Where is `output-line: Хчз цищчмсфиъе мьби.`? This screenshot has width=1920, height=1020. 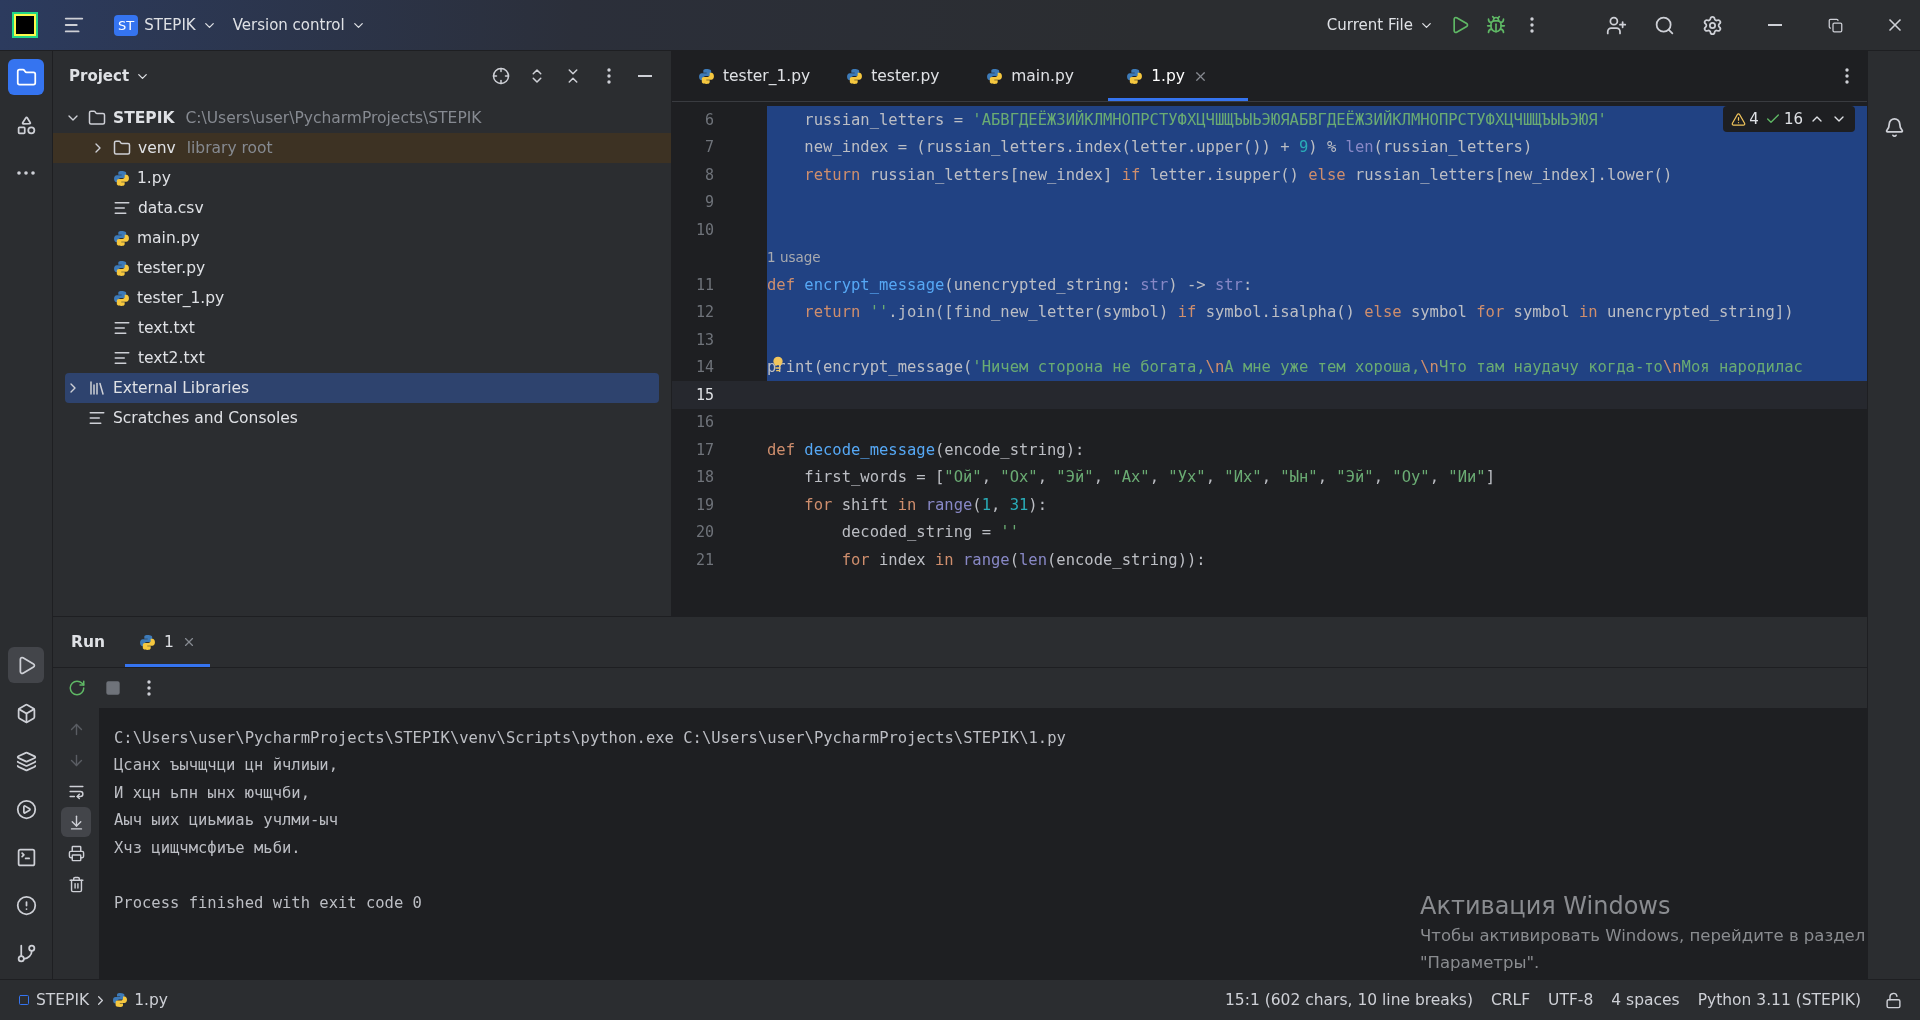
output-line: Хчз цищчмсфиъе мьби. is located at coordinates (207, 848).